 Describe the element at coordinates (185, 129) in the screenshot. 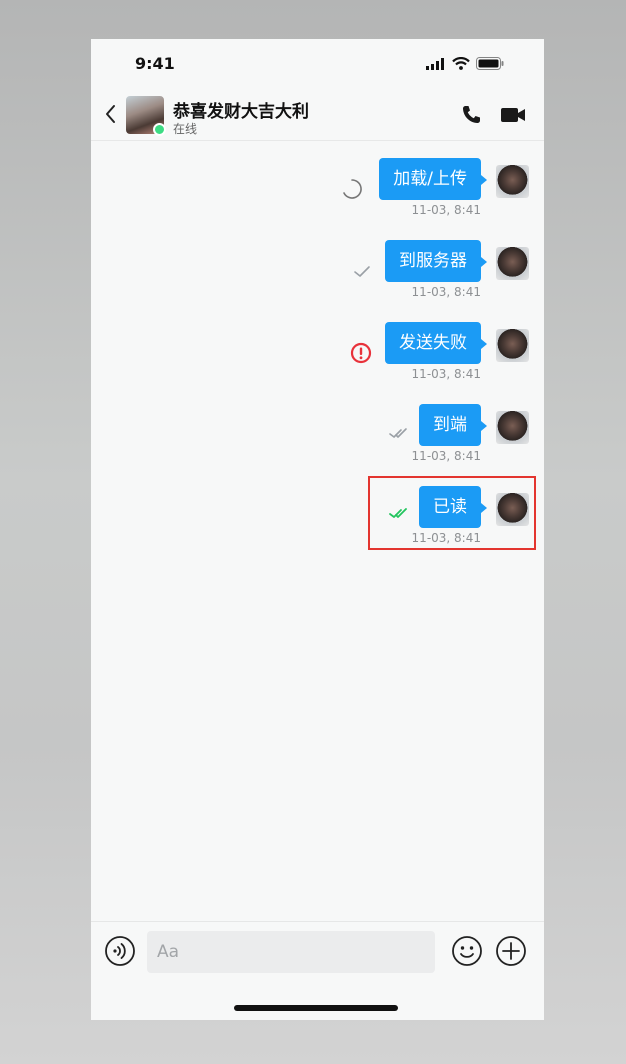

I see `contact-status: 在线` at that location.